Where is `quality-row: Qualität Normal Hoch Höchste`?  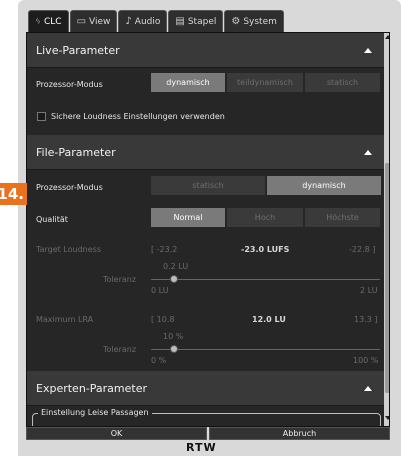
quality-row: Qualität Normal Hoch Höchste is located at coordinates (205, 220).